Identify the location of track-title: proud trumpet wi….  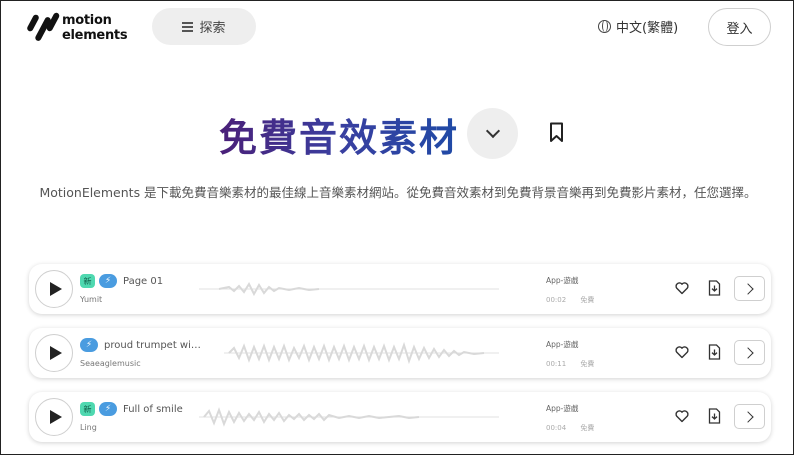
(152, 345).